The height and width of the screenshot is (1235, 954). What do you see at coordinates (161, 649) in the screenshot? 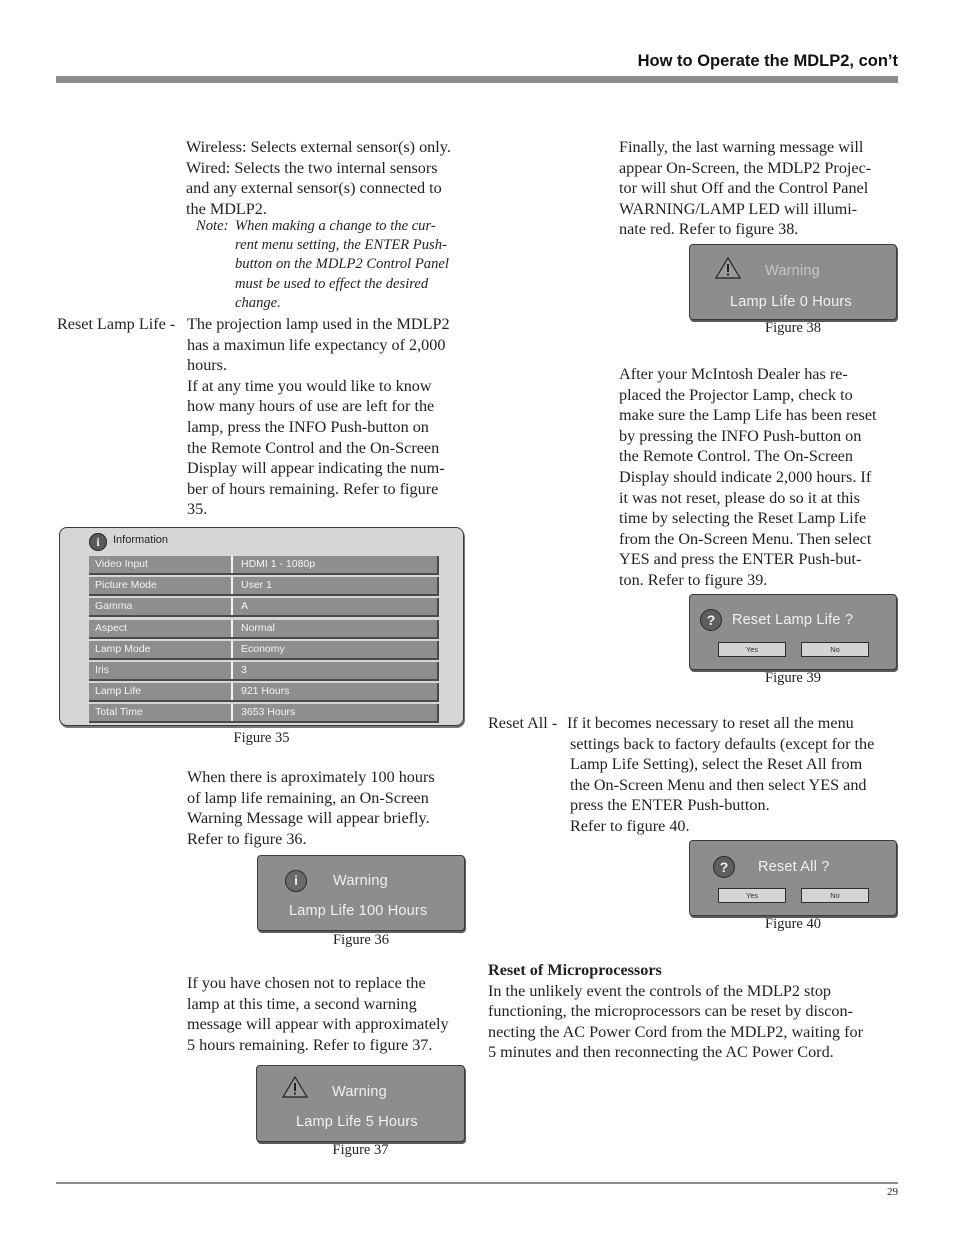
I see `info-label: Lamp Mode` at bounding box center [161, 649].